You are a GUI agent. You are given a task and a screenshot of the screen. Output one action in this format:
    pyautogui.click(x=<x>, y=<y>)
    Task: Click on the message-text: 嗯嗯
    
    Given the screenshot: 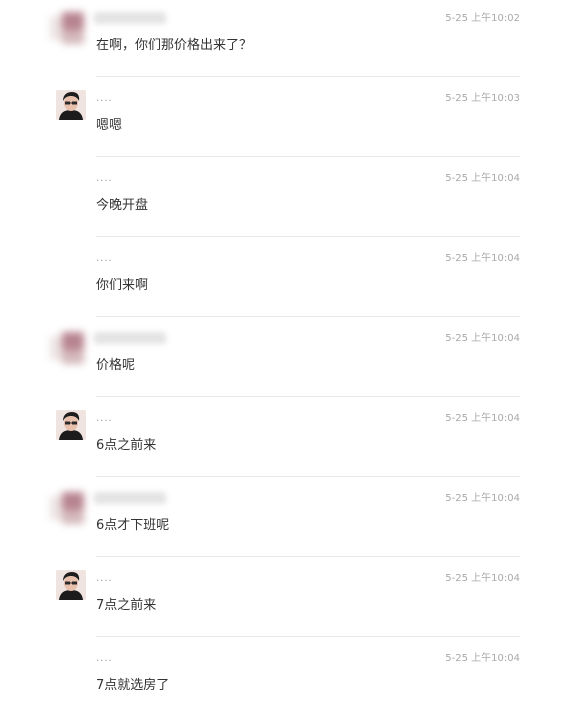 What is the action you would take?
    pyautogui.click(x=109, y=125)
    